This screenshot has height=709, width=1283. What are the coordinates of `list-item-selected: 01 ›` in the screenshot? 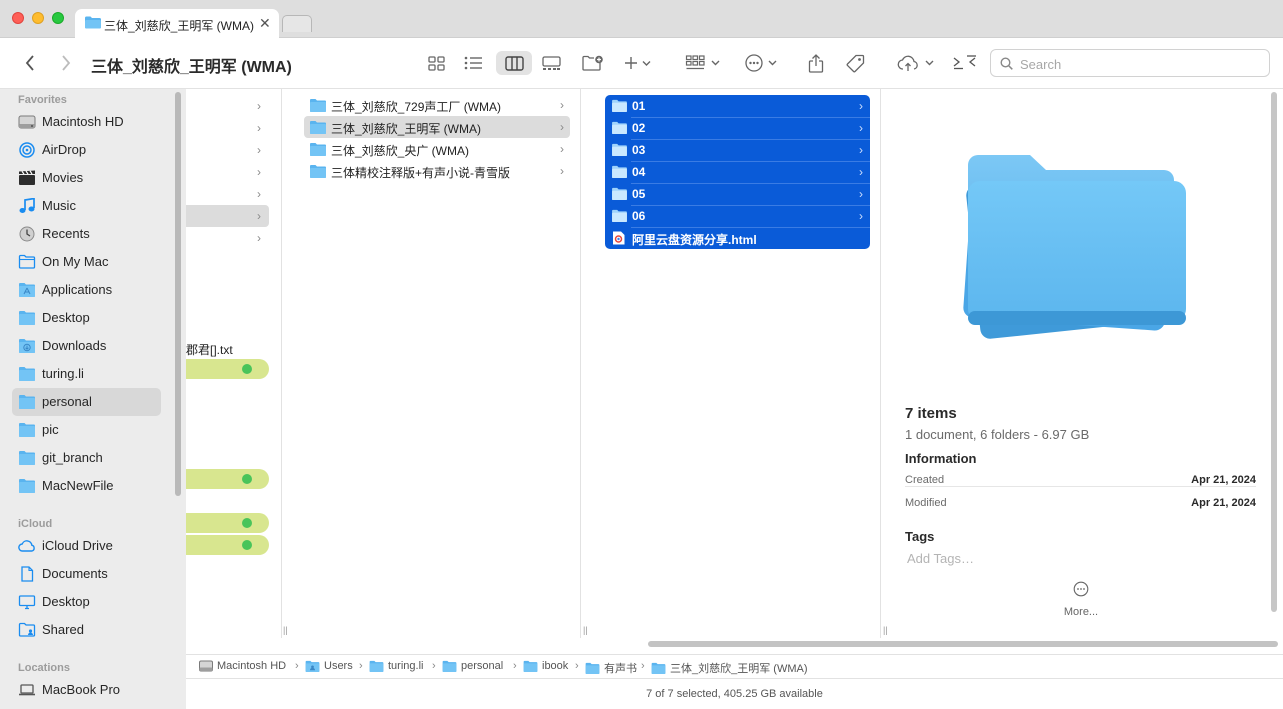 It's located at (737, 106).